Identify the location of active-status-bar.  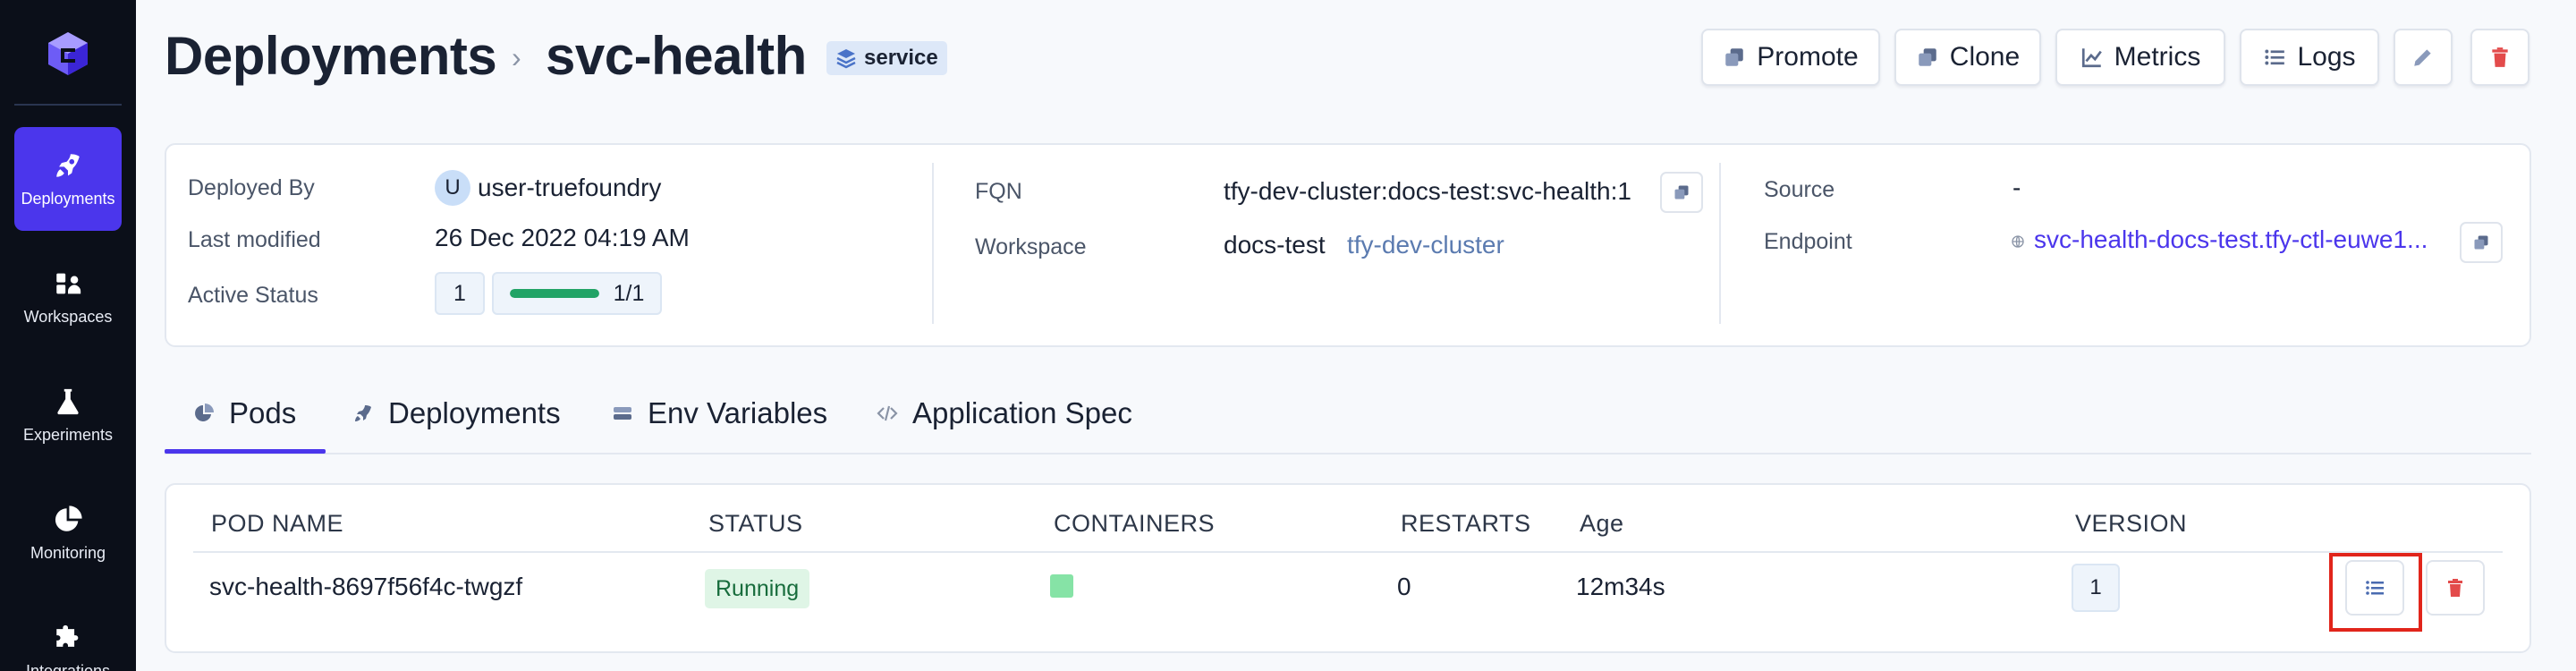
(554, 293).